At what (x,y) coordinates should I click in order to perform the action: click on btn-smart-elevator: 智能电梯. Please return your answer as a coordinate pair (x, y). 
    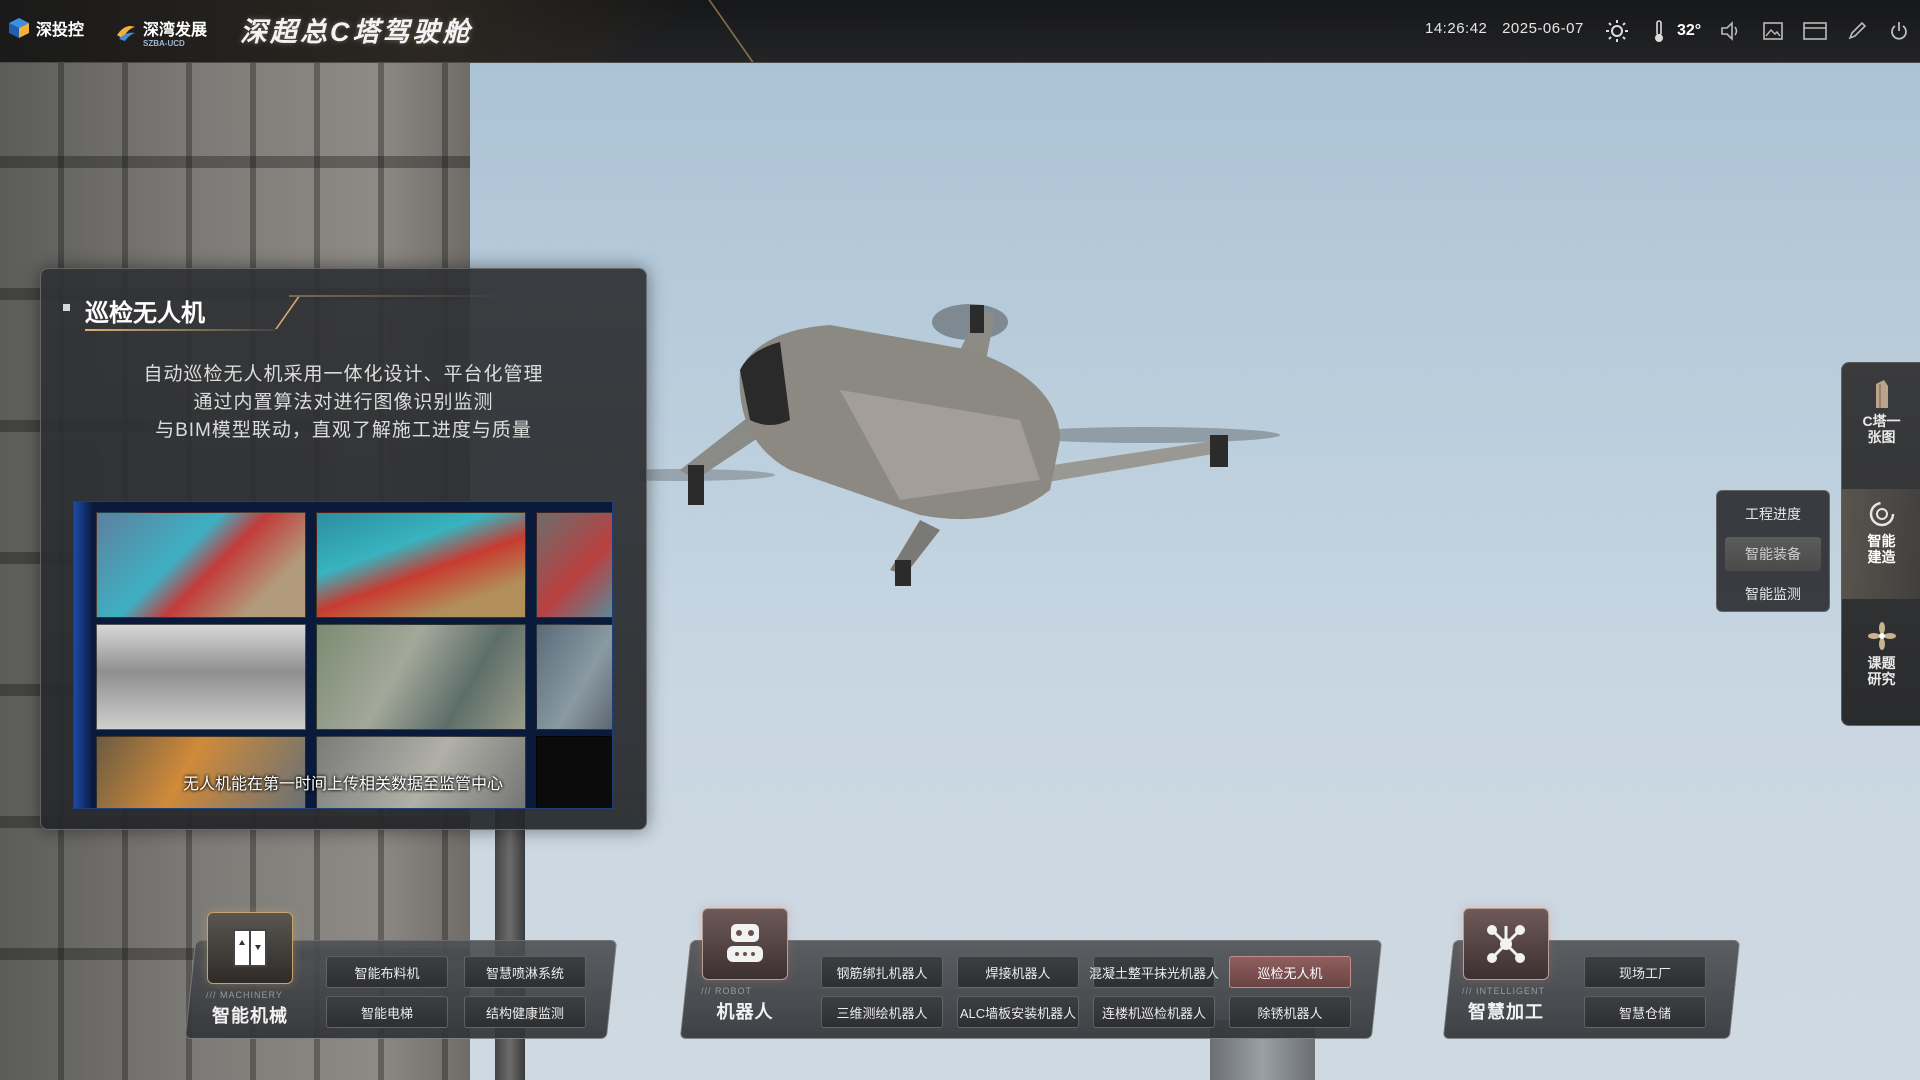
    Looking at the image, I should click on (387, 1012).